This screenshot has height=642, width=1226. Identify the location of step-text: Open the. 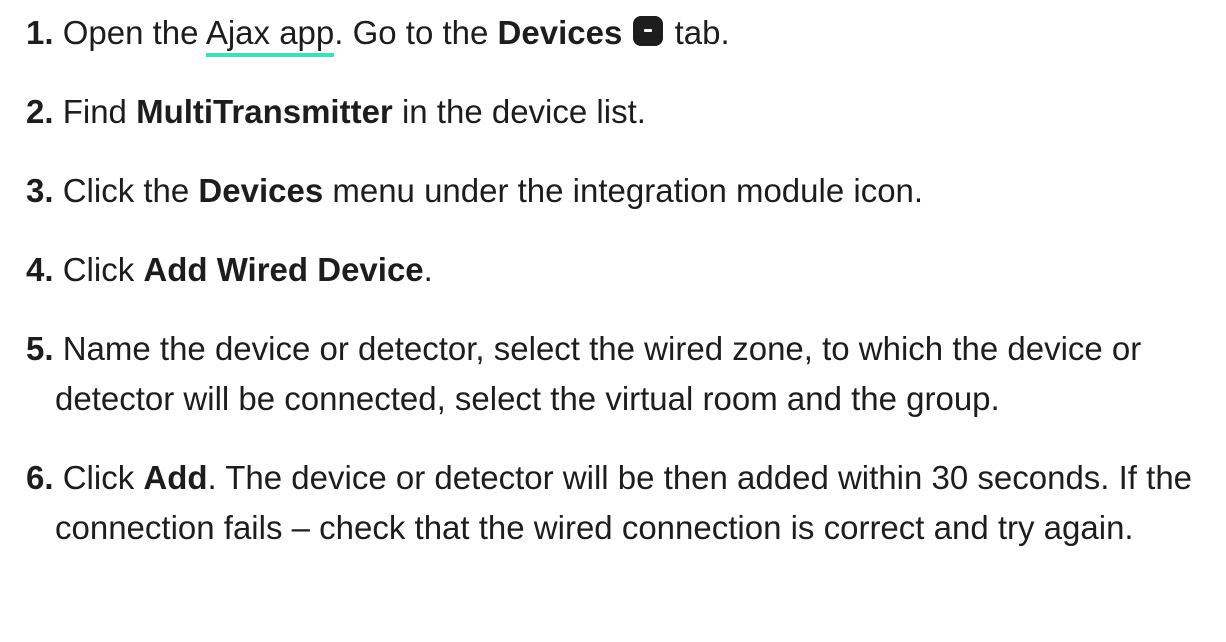
(134, 32).